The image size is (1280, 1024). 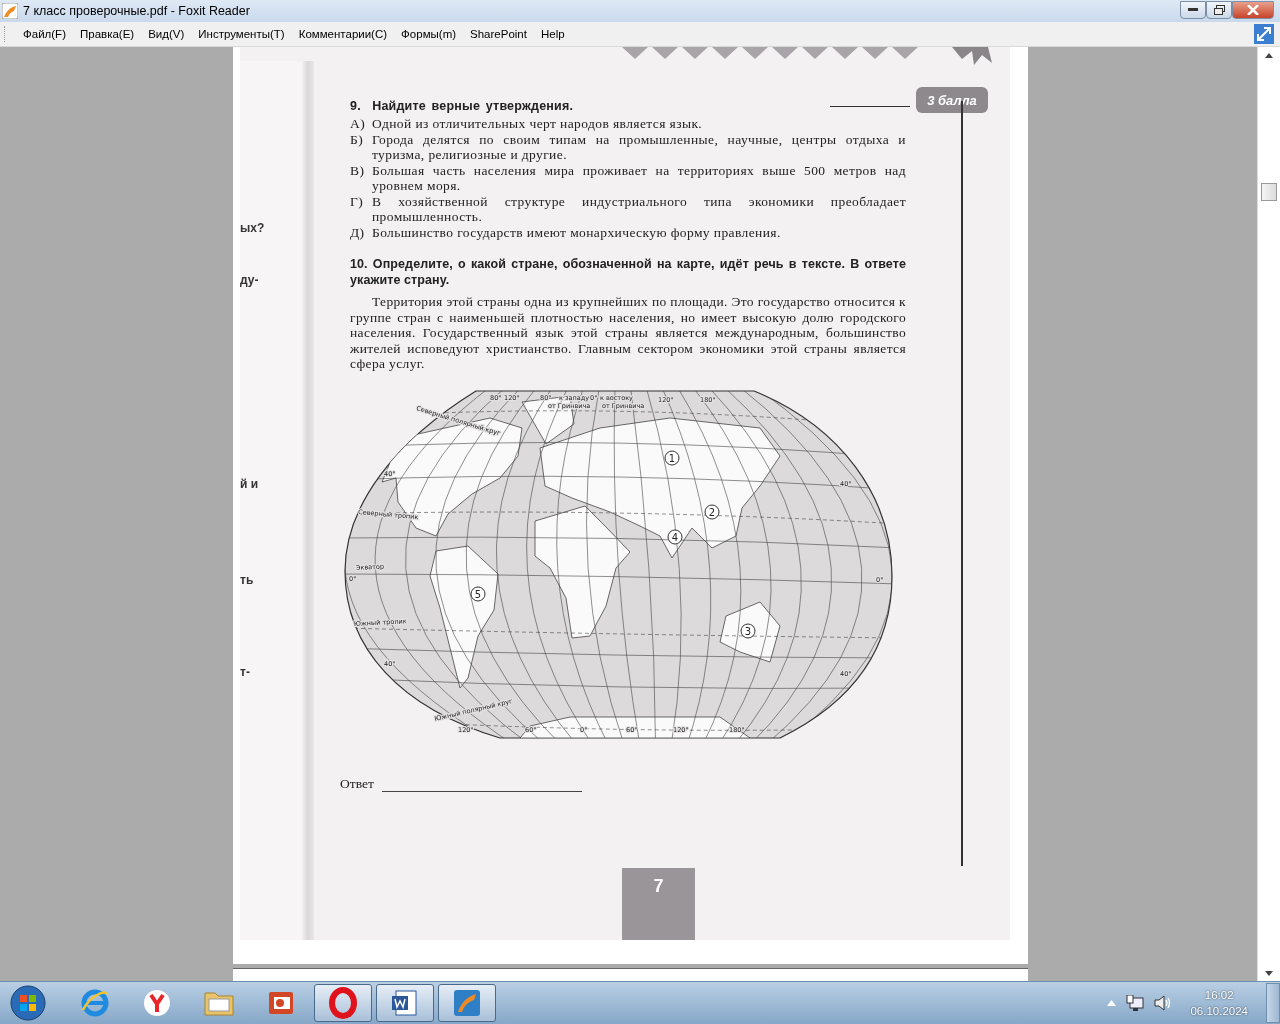 I want to click on down-arrow-icon, so click(x=1269, y=973).